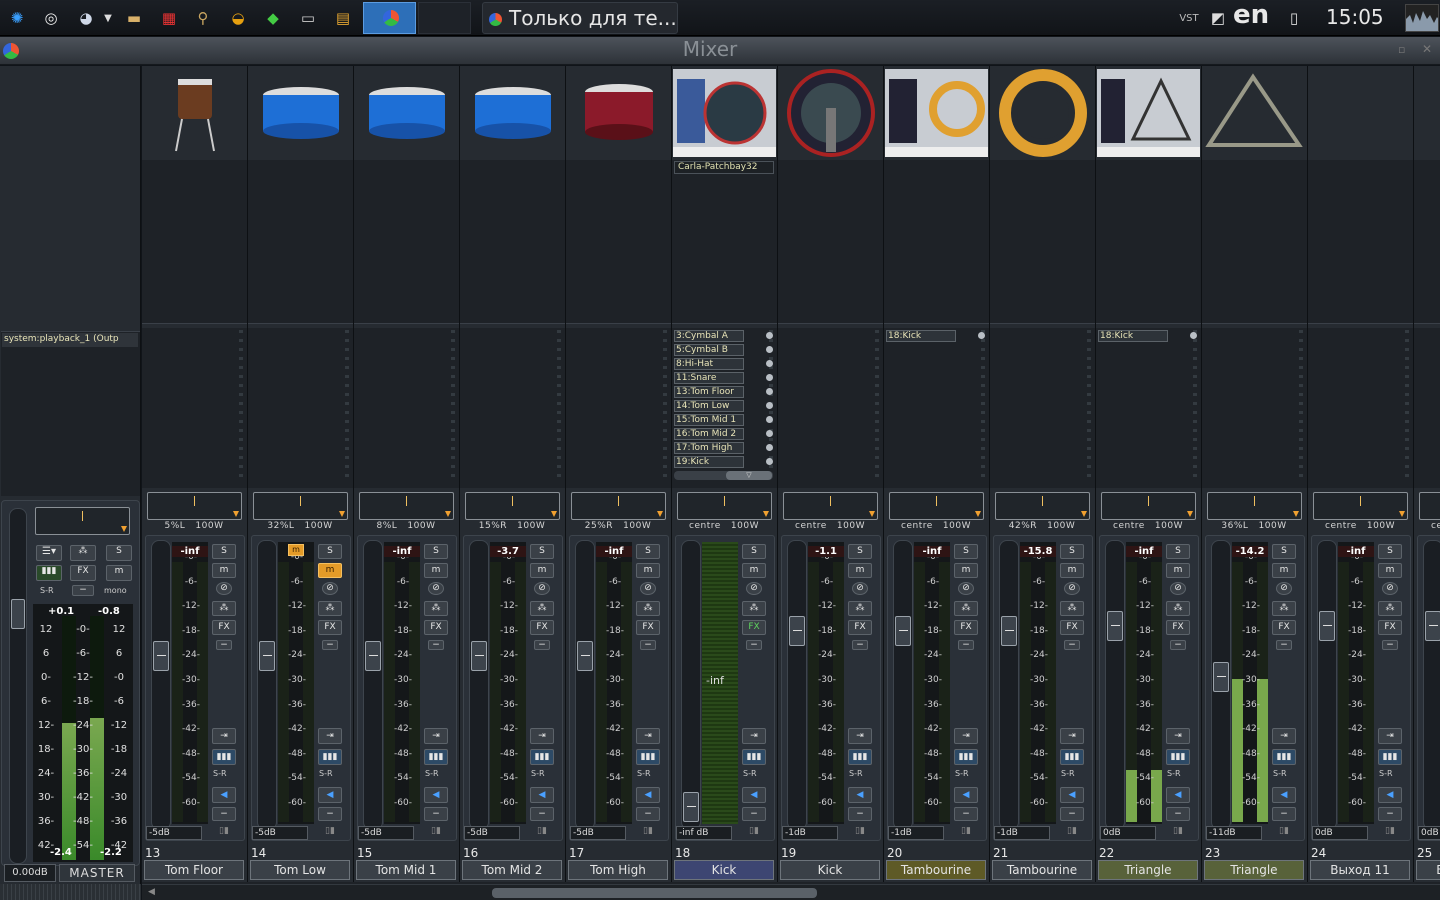 This screenshot has height=900, width=1440. I want to click on io-port: 15:Tom Mid 1, so click(709, 420).